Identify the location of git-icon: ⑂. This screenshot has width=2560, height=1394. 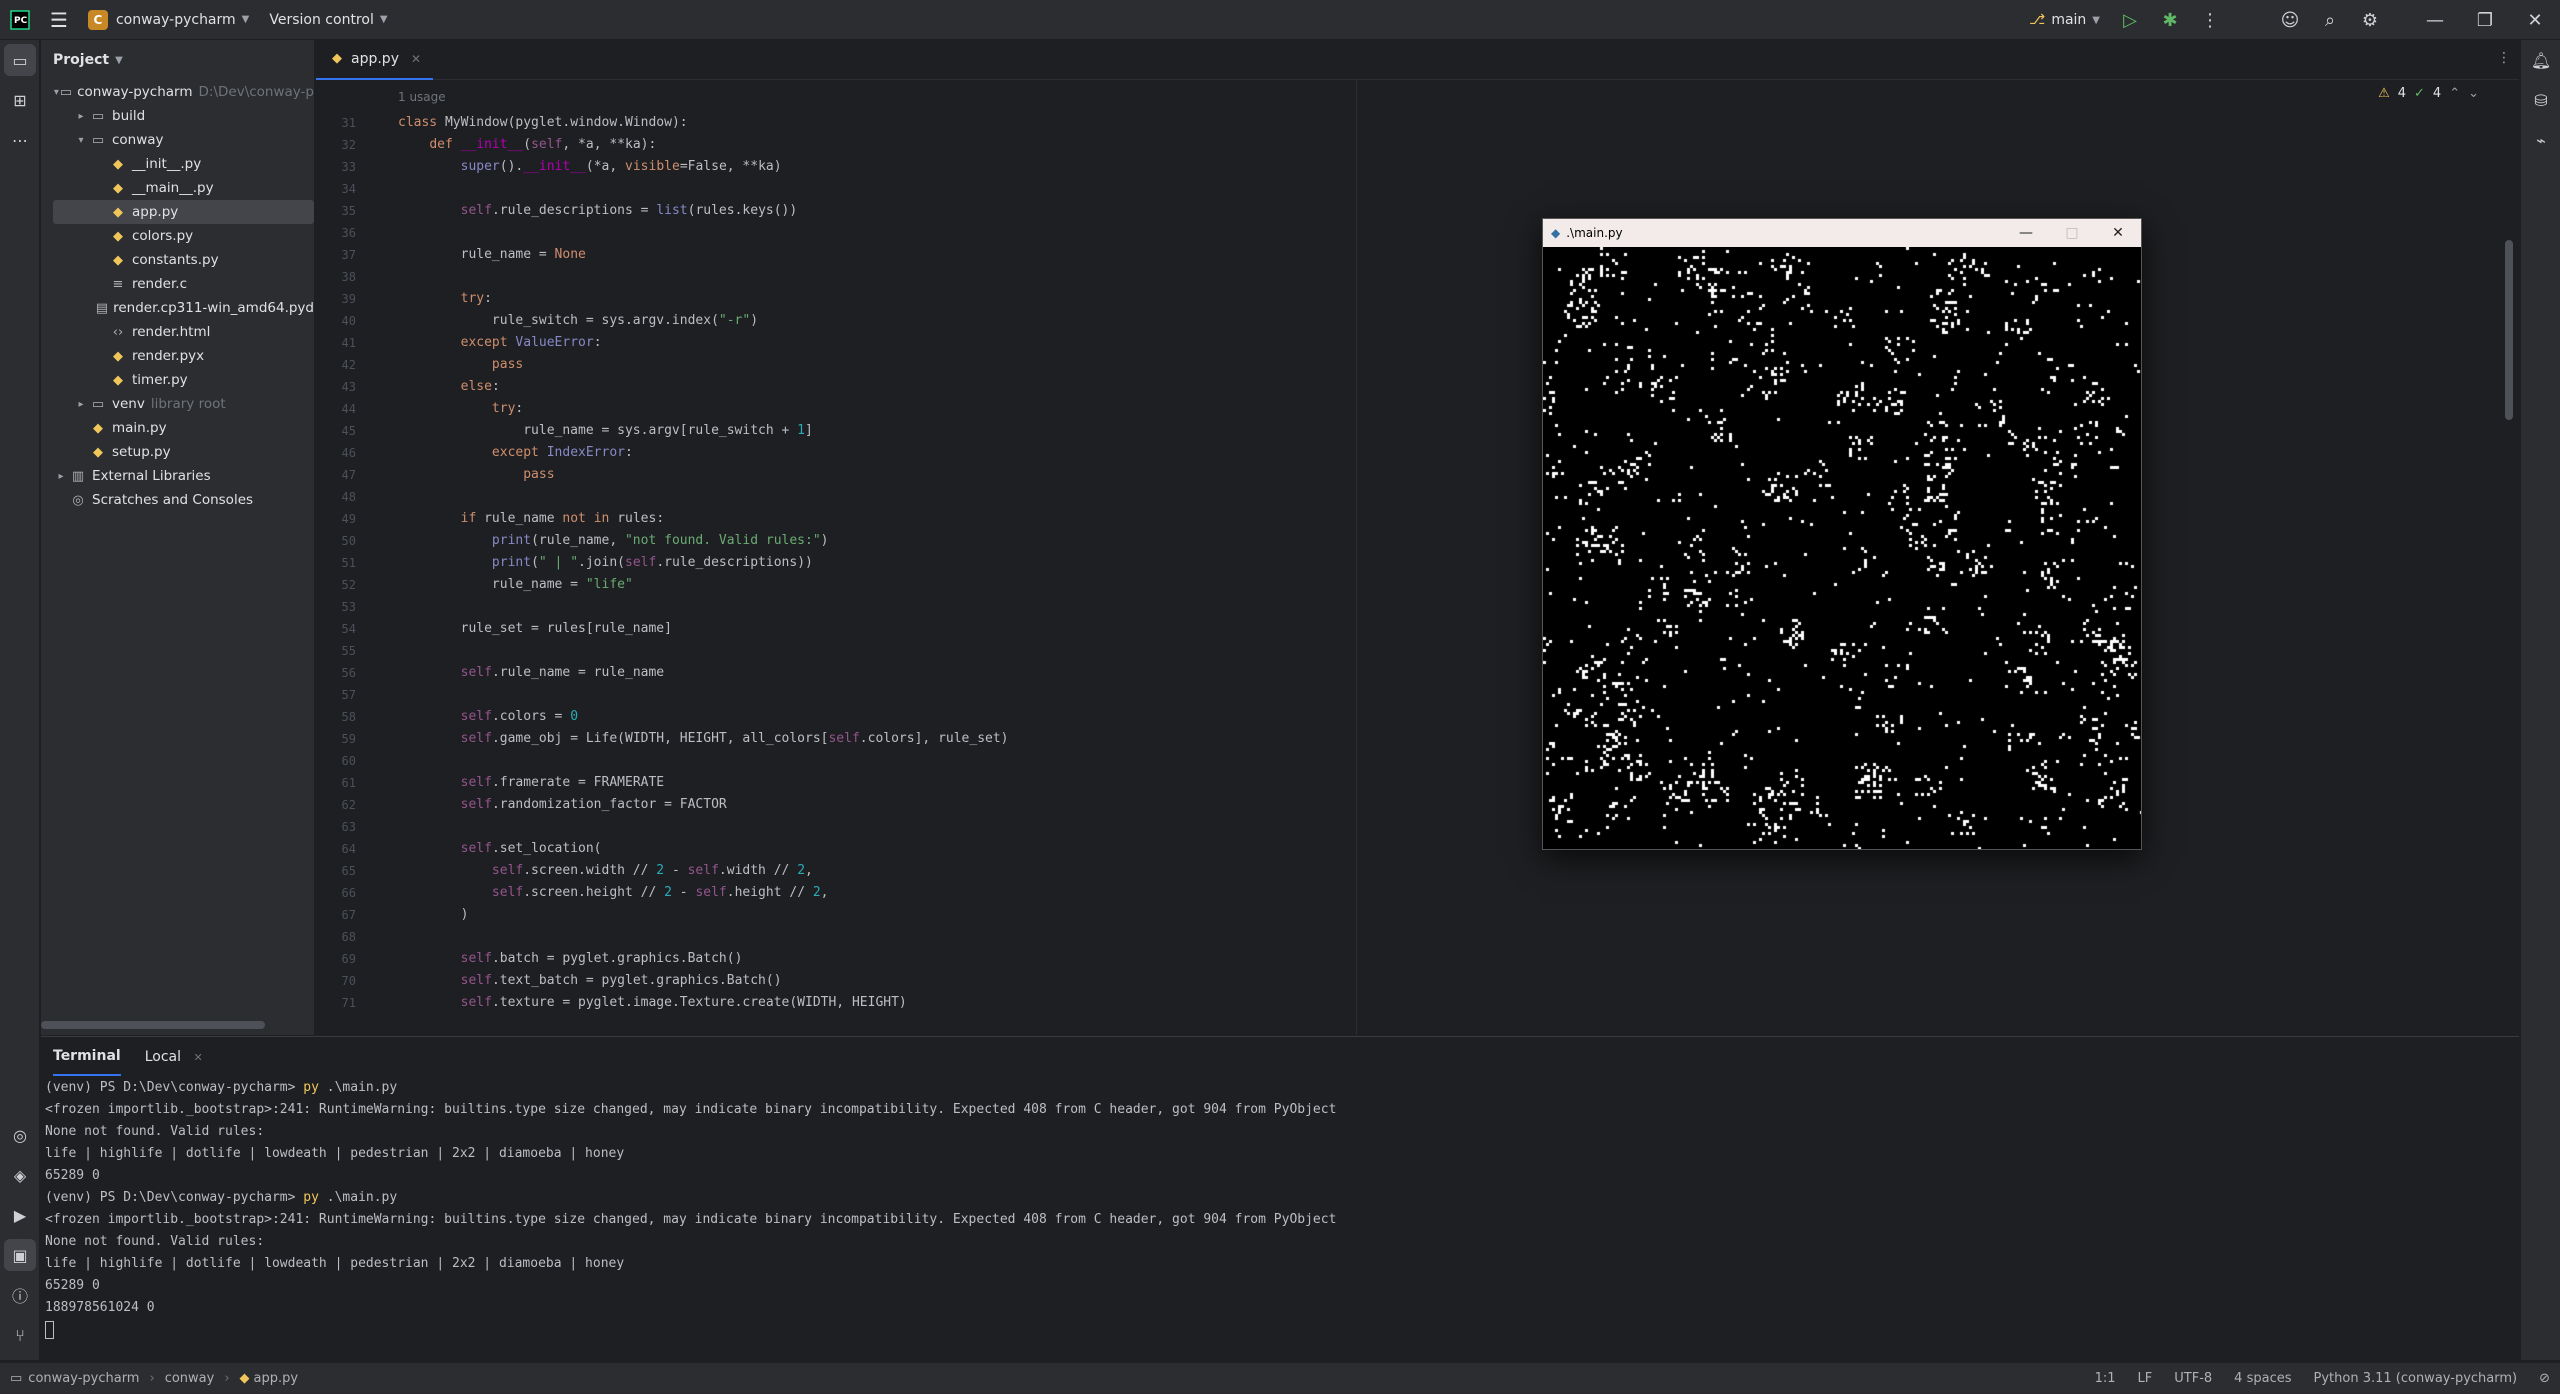
(20, 1335).